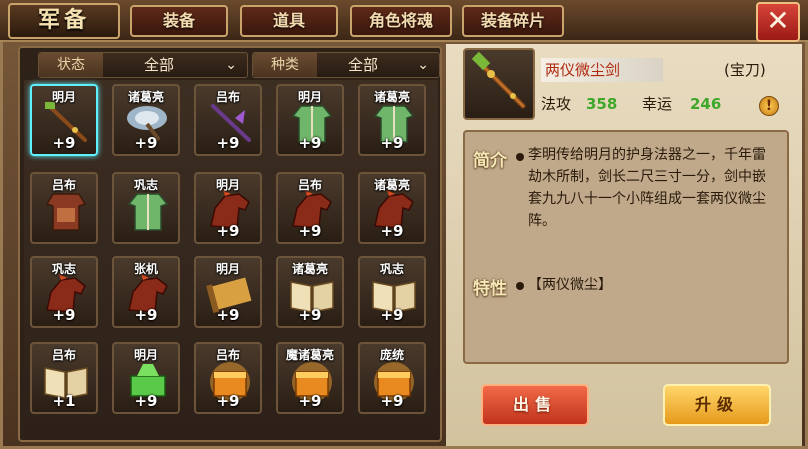 This screenshot has height=449, width=808. What do you see at coordinates (346, 65) in the screenshot?
I see `category-filter: 种类 全部 ⌄` at bounding box center [346, 65].